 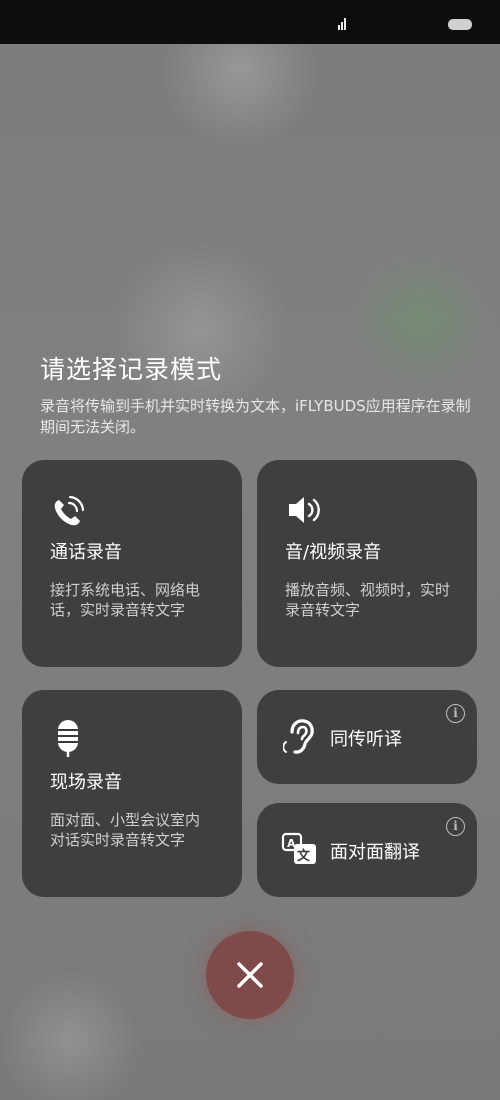 What do you see at coordinates (255, 416) in the screenshot?
I see `page-subtitle: 录音将传输到手机并实时转换为文本，iFLYBUDS应用程序在录制期间无法关闭。` at bounding box center [255, 416].